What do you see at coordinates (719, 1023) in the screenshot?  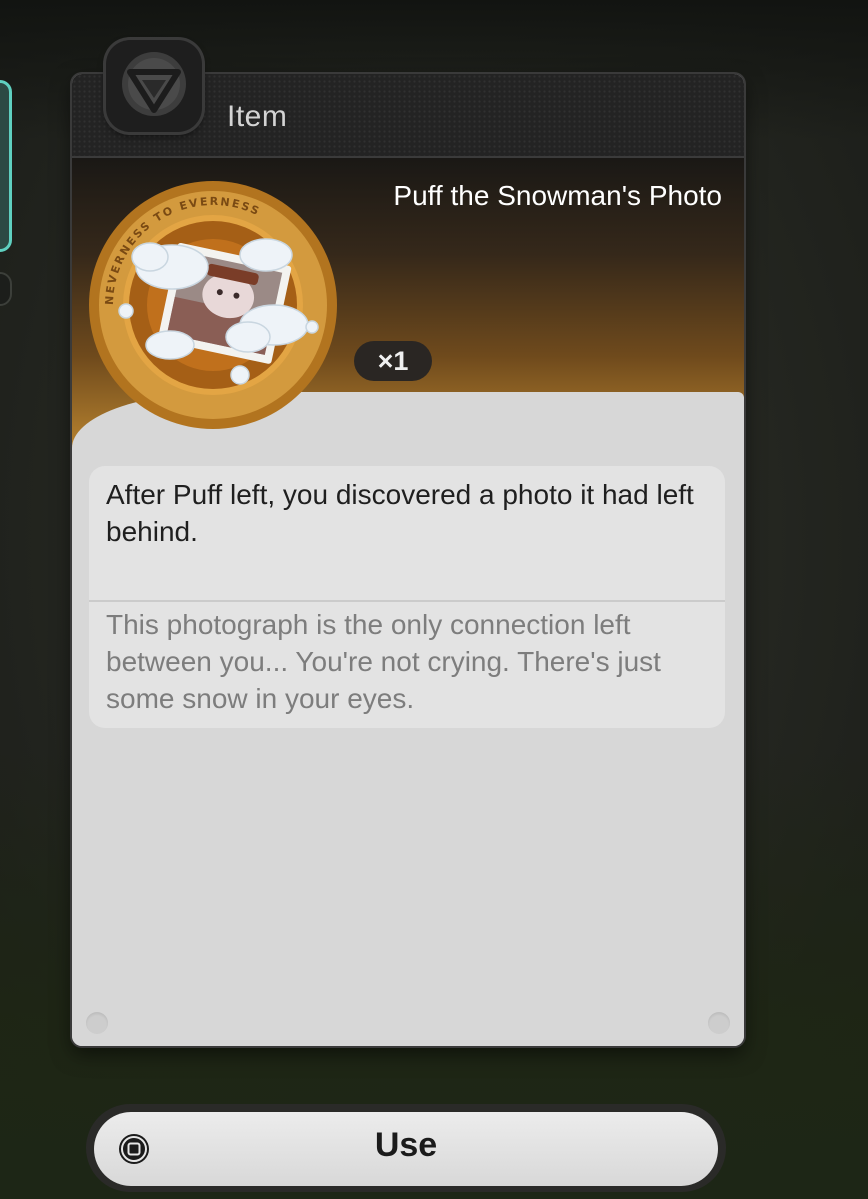 I see `corner-rivet-right` at bounding box center [719, 1023].